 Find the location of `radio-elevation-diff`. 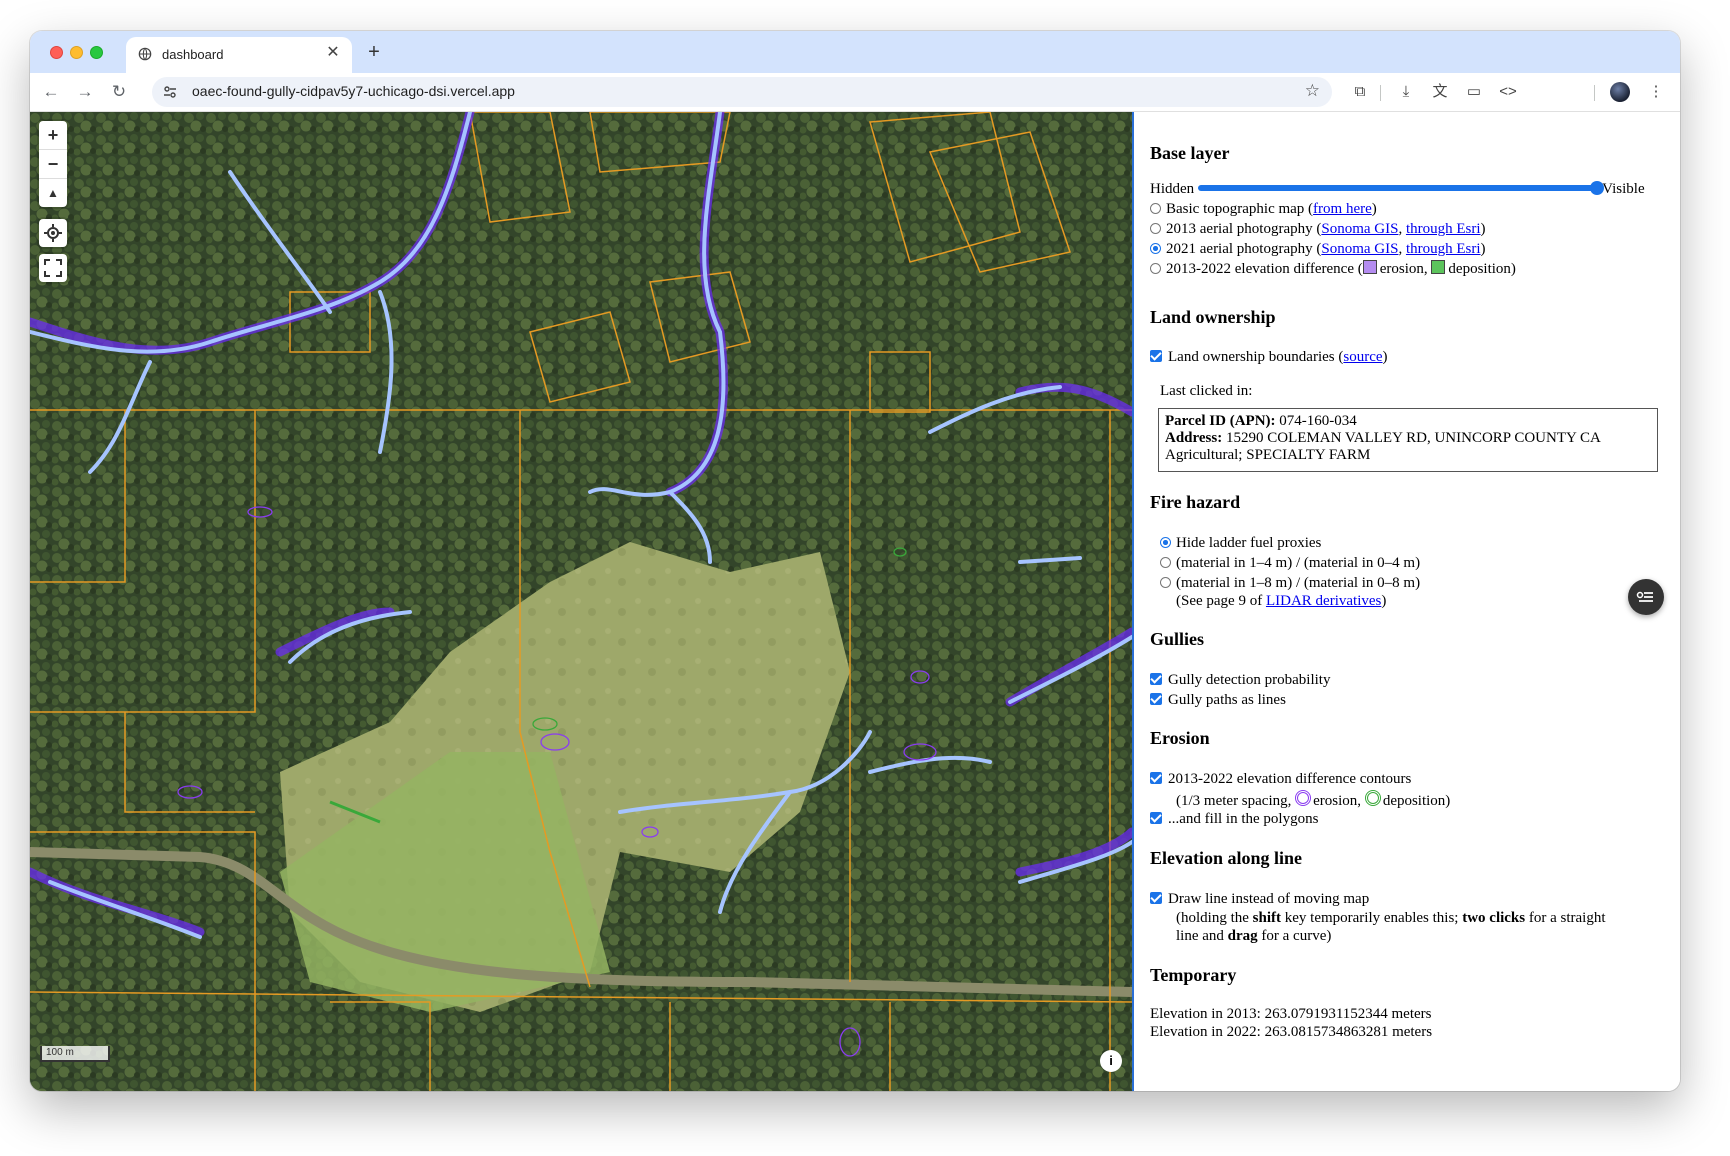

radio-elevation-diff is located at coordinates (1155, 268).